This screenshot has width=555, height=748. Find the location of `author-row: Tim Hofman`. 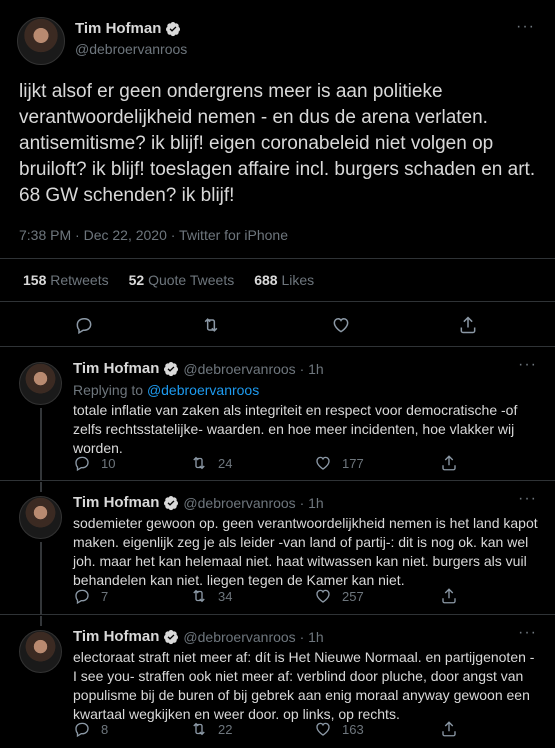

author-row: Tim Hofman is located at coordinates (128, 28).